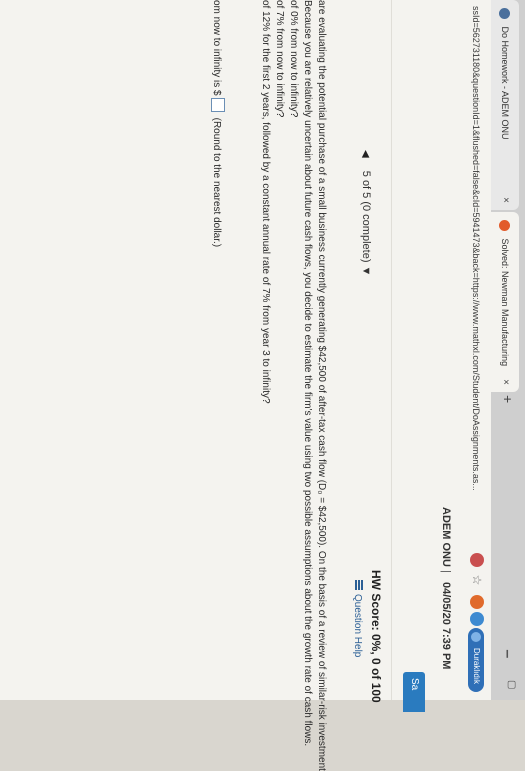 The image size is (525, 771). Describe the element at coordinates (505, 83) in the screenshot. I see `tab-label: Do Homework - ADEM ONU` at that location.